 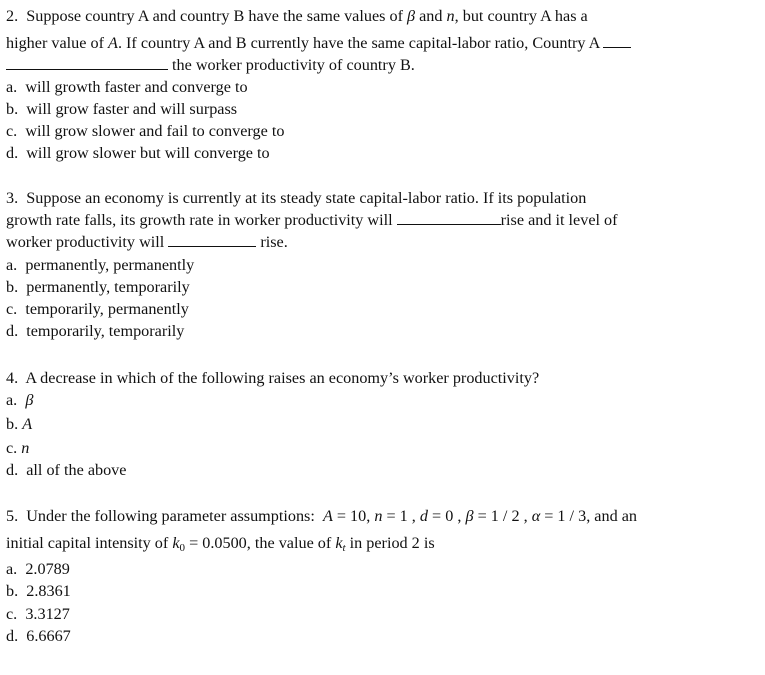 What do you see at coordinates (12, 516) in the screenshot?
I see `question-number: 5.` at bounding box center [12, 516].